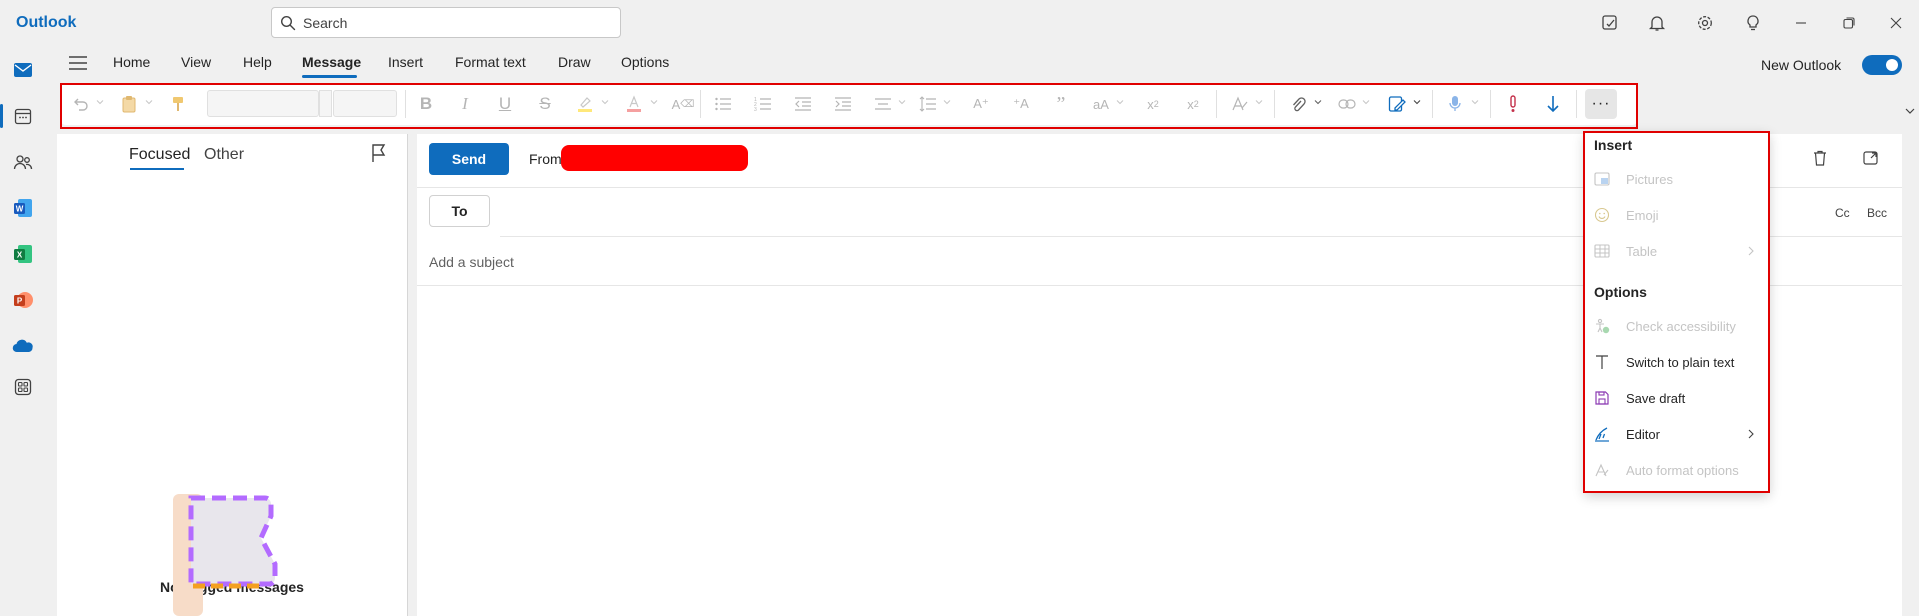 This screenshot has width=1919, height=616. I want to click on subject-field, so click(1029, 262).